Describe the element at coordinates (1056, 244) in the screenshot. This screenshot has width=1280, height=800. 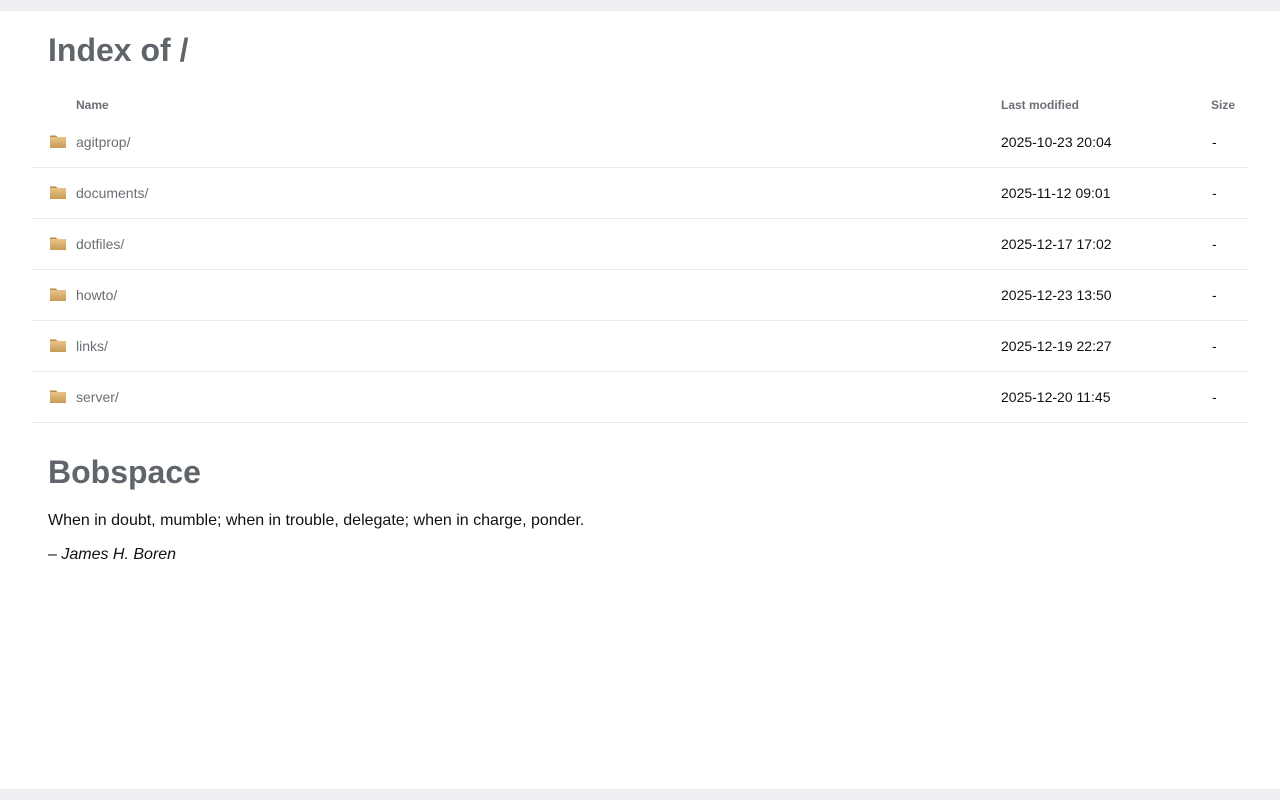
I see `entry-modified: 2025-12-17 17:02` at that location.